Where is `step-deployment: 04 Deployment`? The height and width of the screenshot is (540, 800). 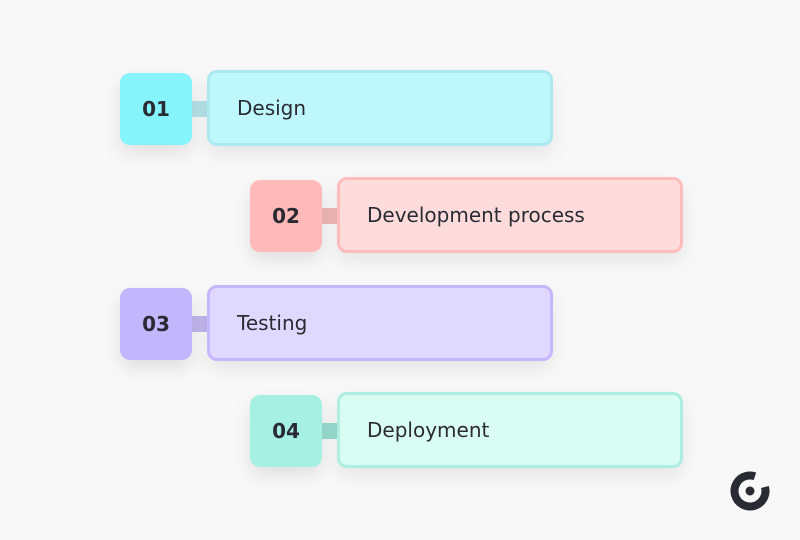
step-deployment: 04 Deployment is located at coordinates (468, 432).